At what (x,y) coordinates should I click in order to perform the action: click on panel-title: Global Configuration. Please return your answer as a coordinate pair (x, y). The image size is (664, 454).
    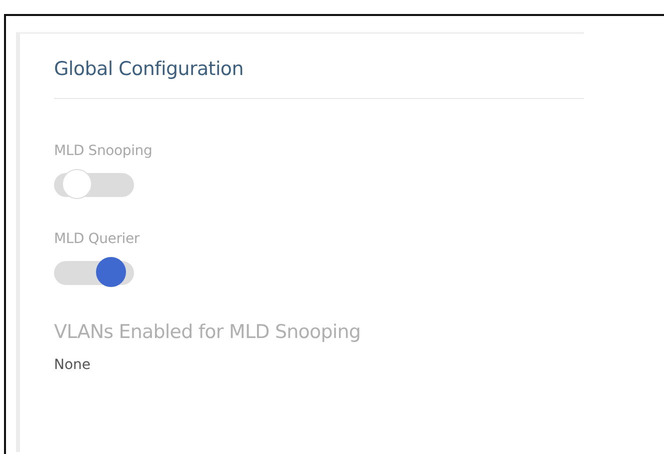
    Looking at the image, I should click on (149, 69).